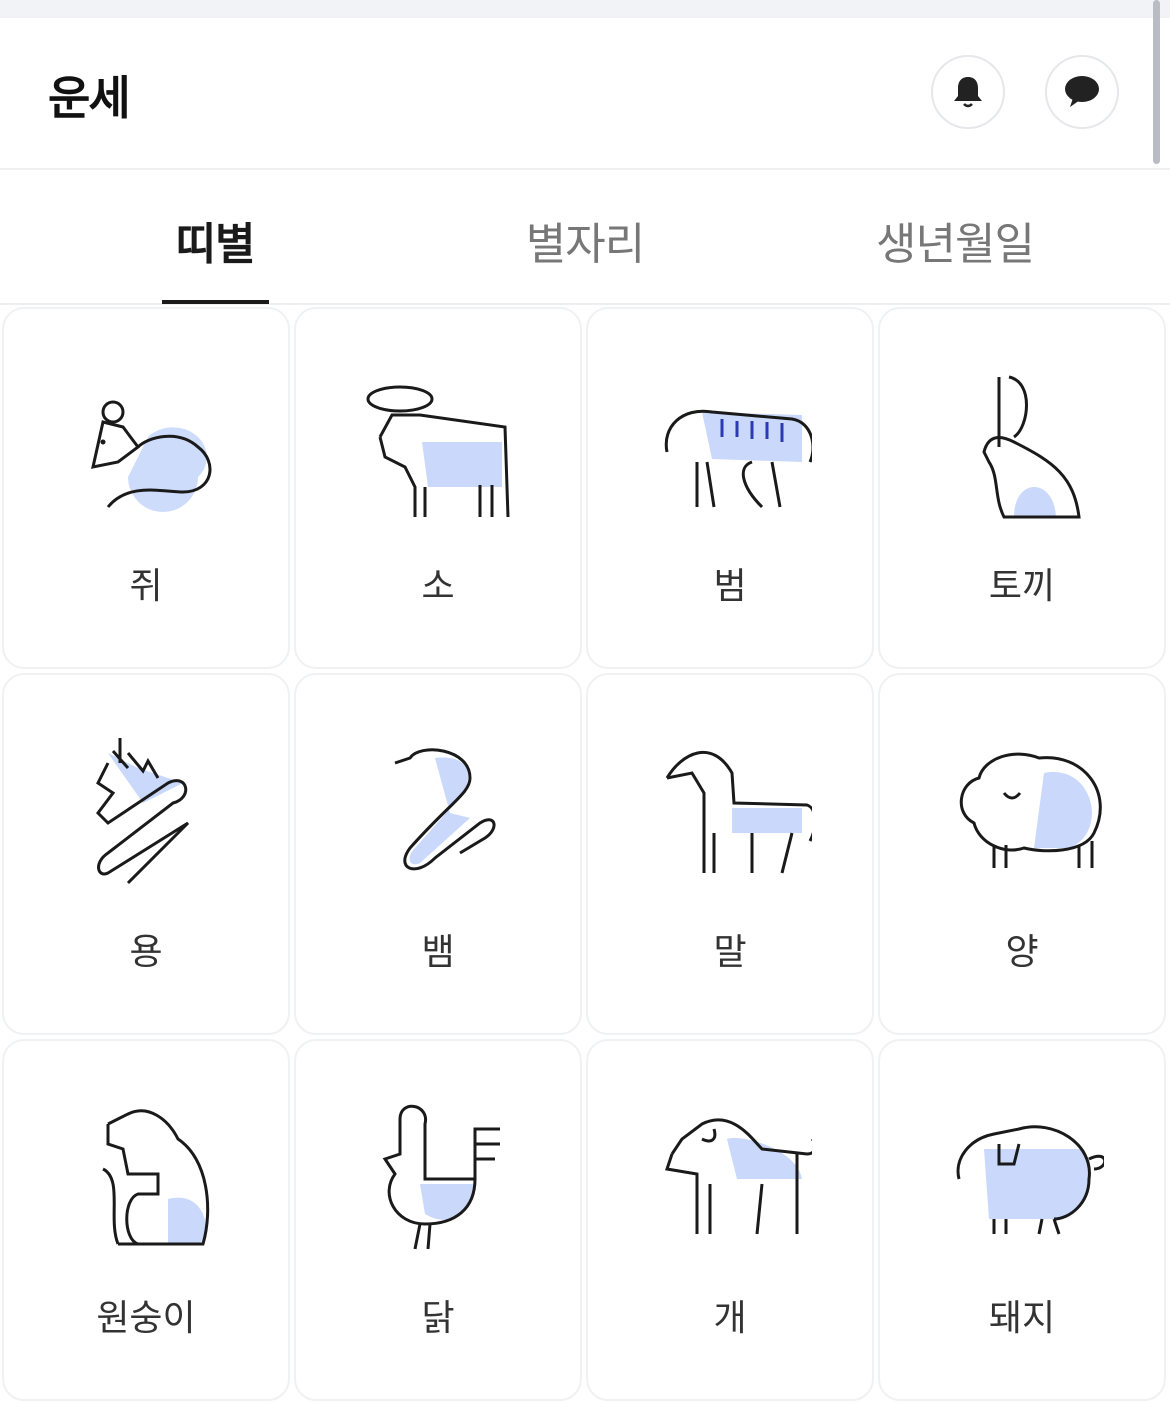 This screenshot has height=1403, width=1170. I want to click on page-title: 운세, so click(89, 98).